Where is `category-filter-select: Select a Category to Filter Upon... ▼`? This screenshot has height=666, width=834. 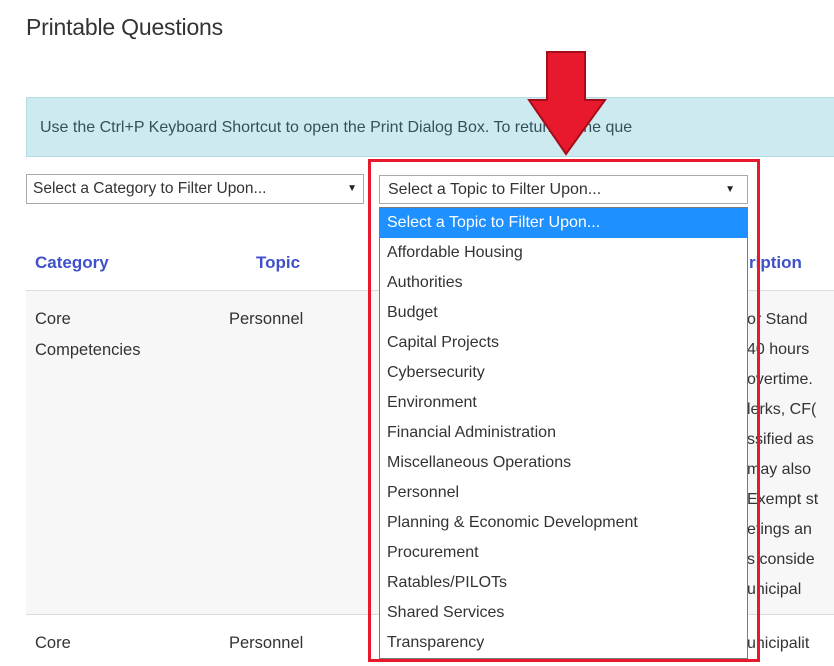
category-filter-select: Select a Category to Filter Upon... ▼ is located at coordinates (195, 189).